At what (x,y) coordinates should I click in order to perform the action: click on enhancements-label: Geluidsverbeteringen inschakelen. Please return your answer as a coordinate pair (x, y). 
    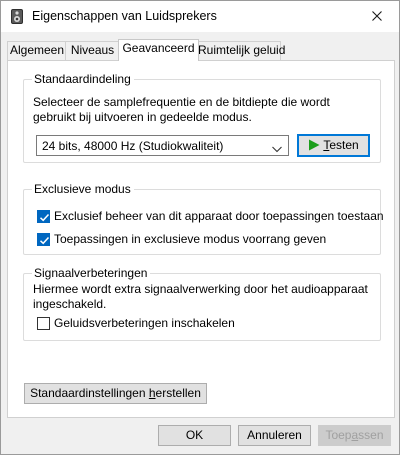
    Looking at the image, I should click on (144, 323).